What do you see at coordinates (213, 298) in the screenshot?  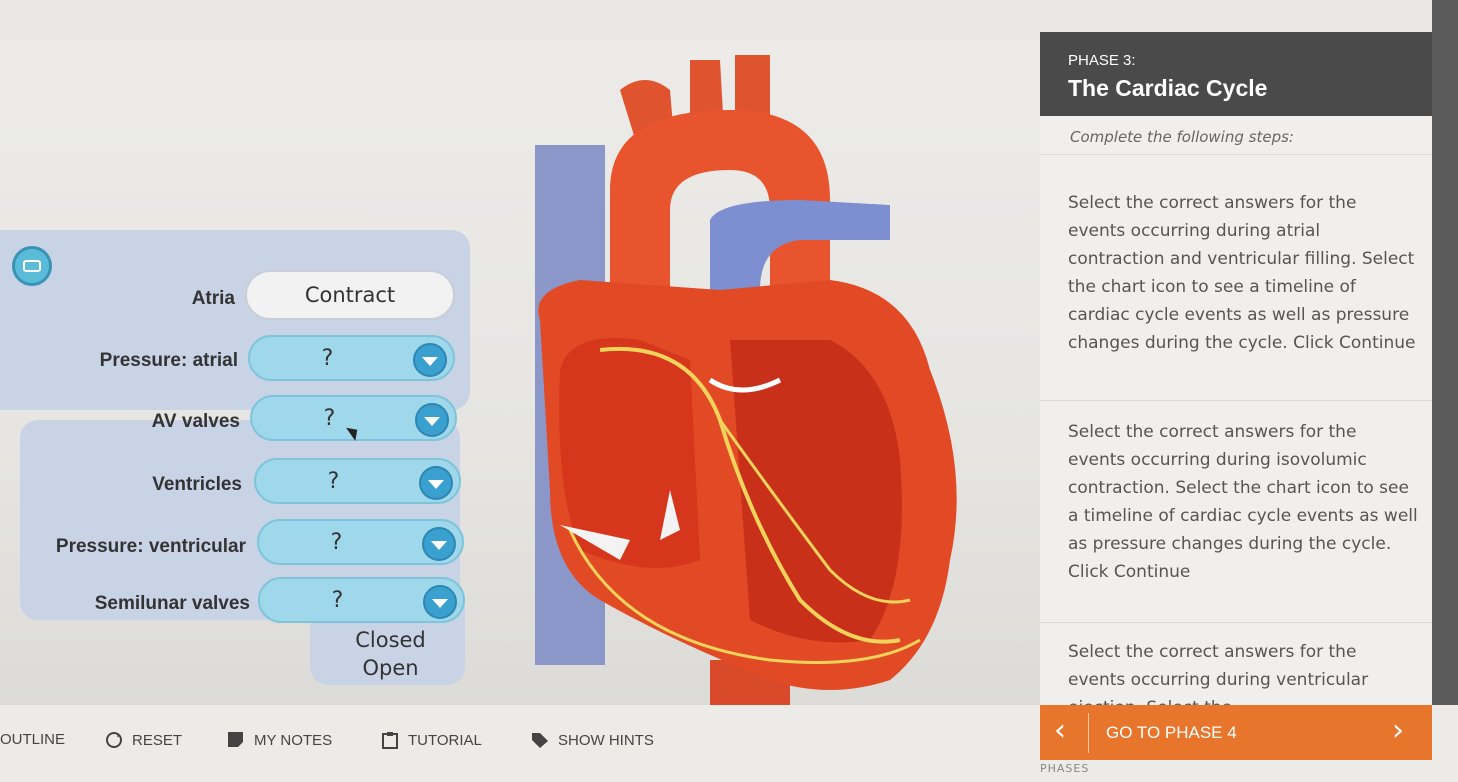 I see `atria-label: Atria` at bounding box center [213, 298].